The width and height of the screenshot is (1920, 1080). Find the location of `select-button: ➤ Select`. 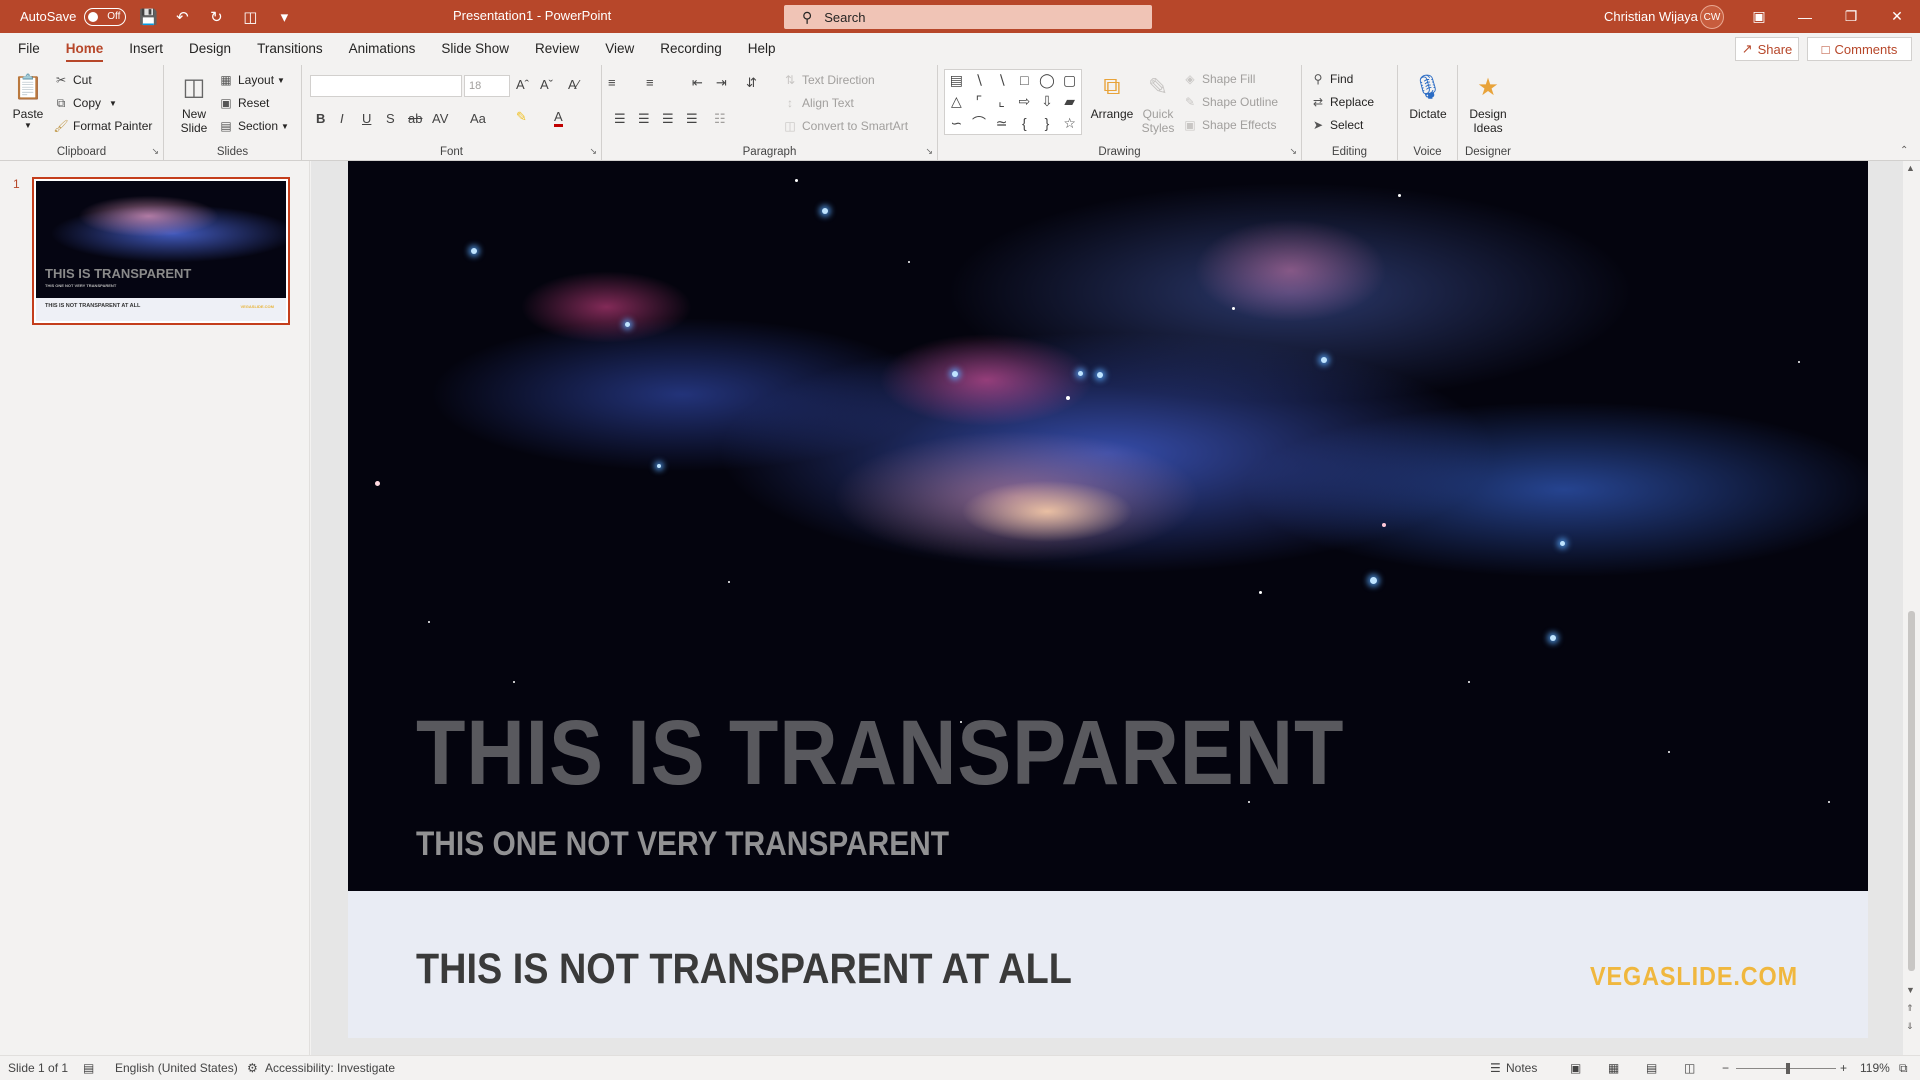

select-button: ➤ Select is located at coordinates (1336, 125).